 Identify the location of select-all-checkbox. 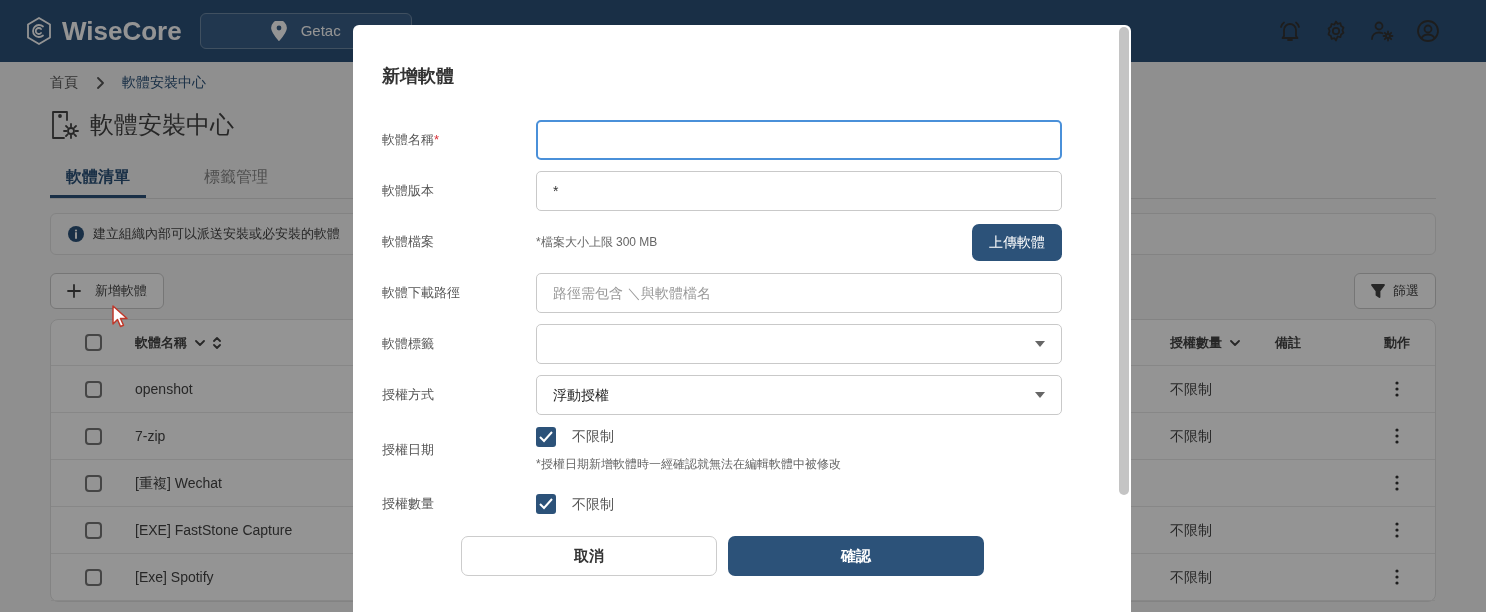
(93, 342).